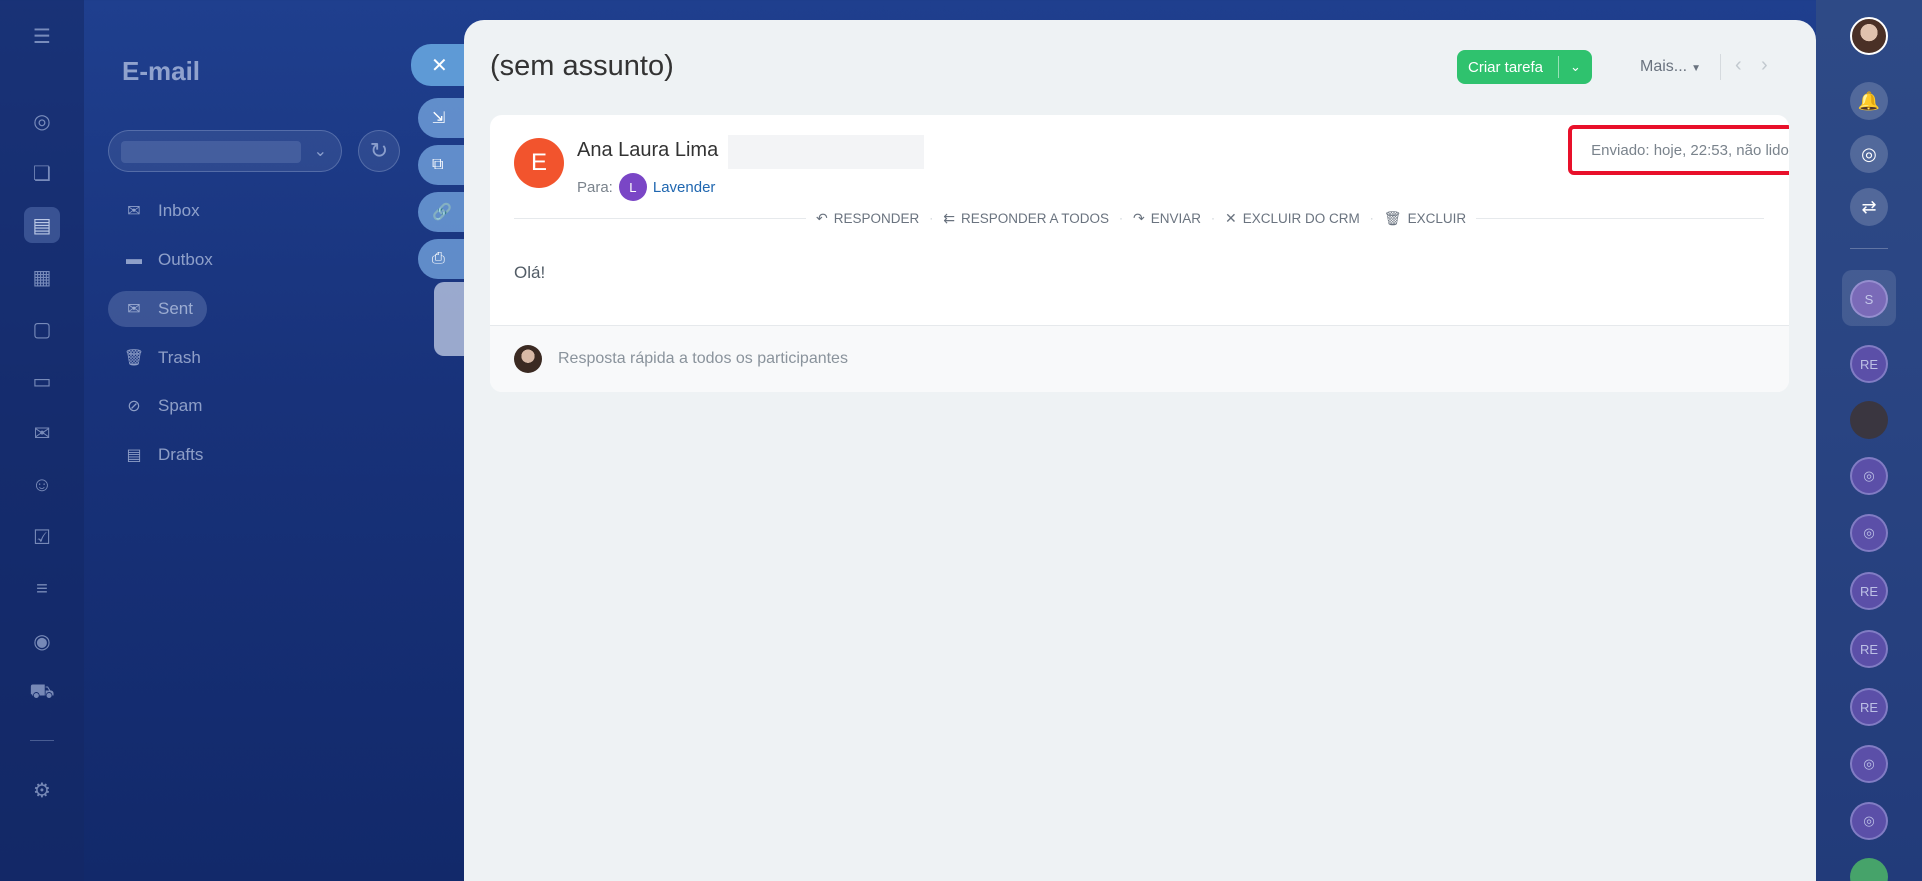  I want to click on mailbox-address-blurred, so click(211, 152).